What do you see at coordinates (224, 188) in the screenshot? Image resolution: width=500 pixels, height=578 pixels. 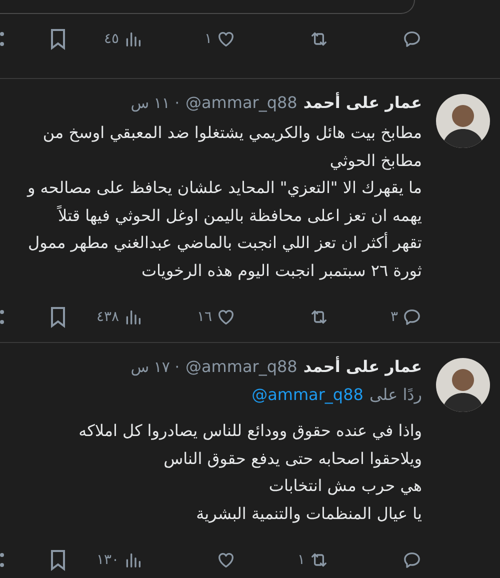 I see `tweet-text-line: ما يقهرك الا "التعزي" المحايد علشان يحافظ على مصالحه و` at bounding box center [224, 188].